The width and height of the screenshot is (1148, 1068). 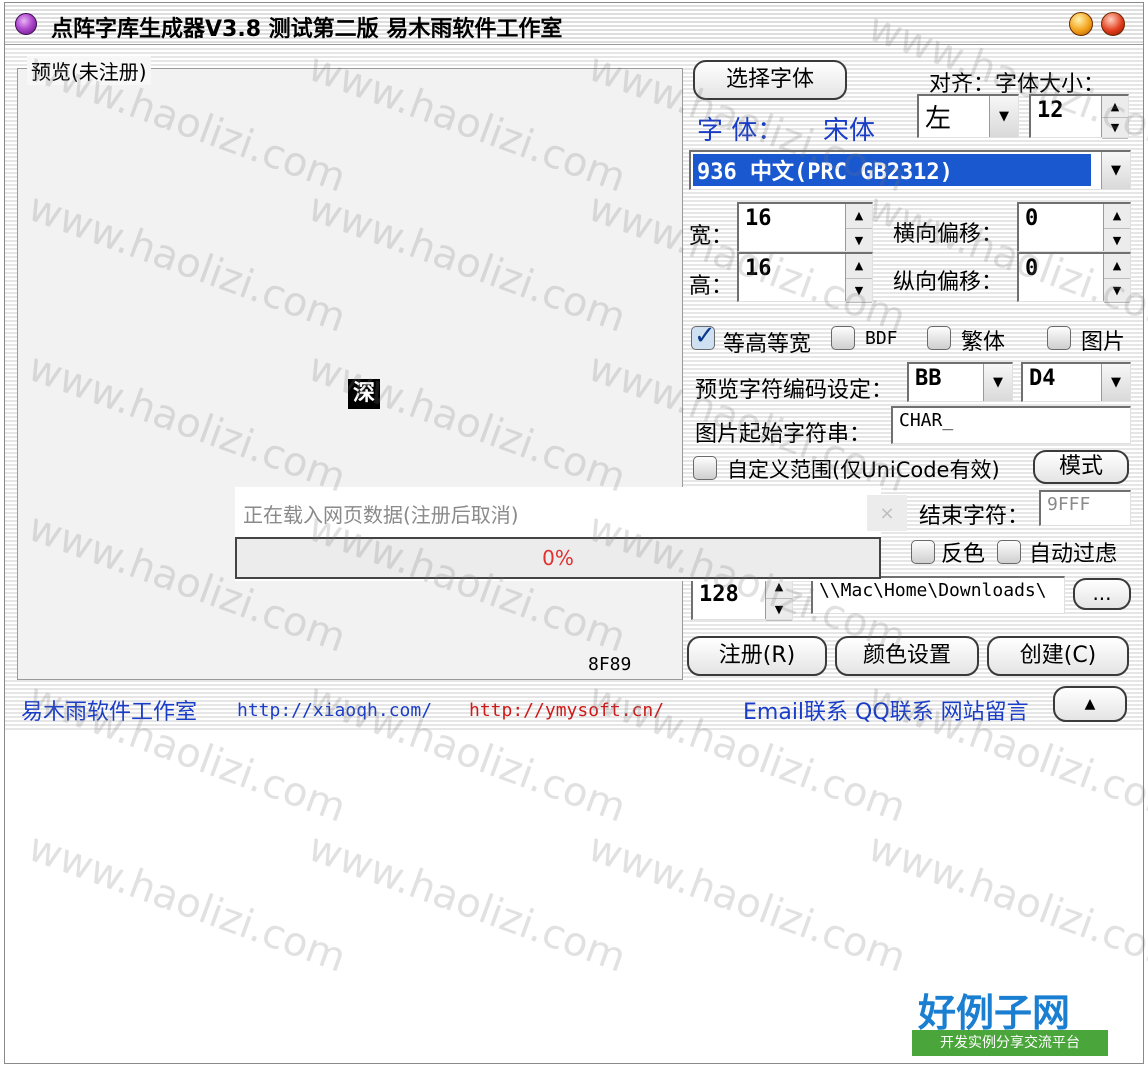 I want to click on preview-char-code: 8F89, so click(x=610, y=664).